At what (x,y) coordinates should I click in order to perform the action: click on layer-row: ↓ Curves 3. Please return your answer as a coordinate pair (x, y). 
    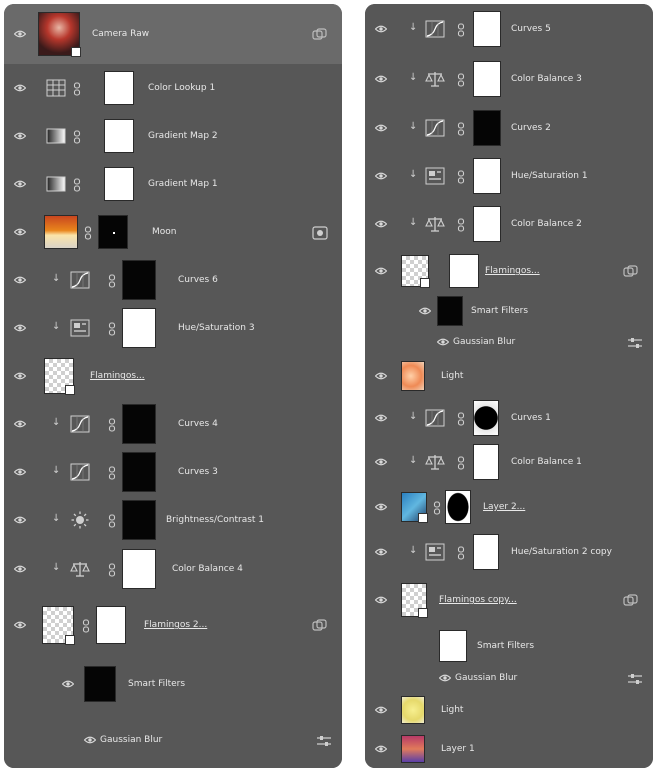
    Looking at the image, I should click on (173, 472).